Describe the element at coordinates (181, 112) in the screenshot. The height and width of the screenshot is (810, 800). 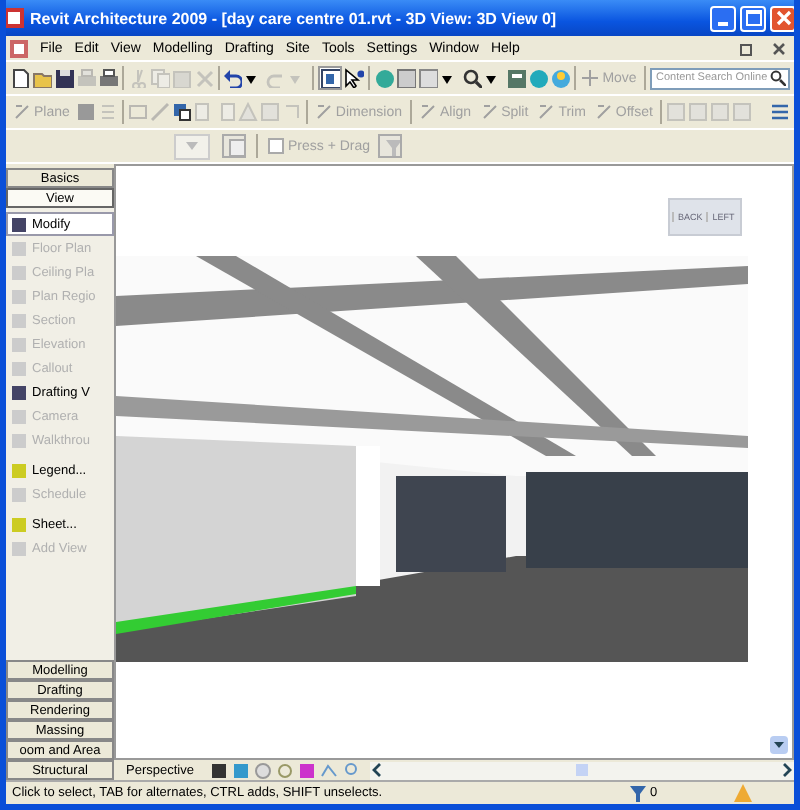
I see `paint-icon` at that location.